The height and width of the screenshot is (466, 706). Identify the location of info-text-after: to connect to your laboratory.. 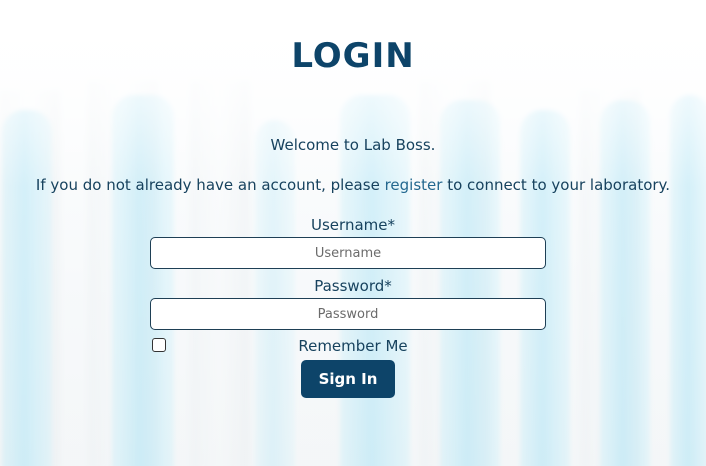
(556, 185).